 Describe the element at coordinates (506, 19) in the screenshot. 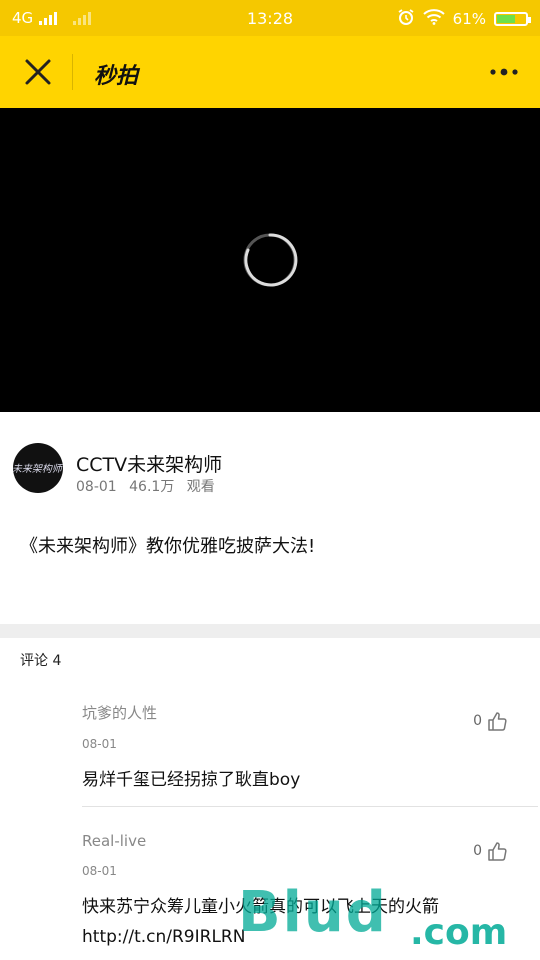

I see `battery-fill` at that location.